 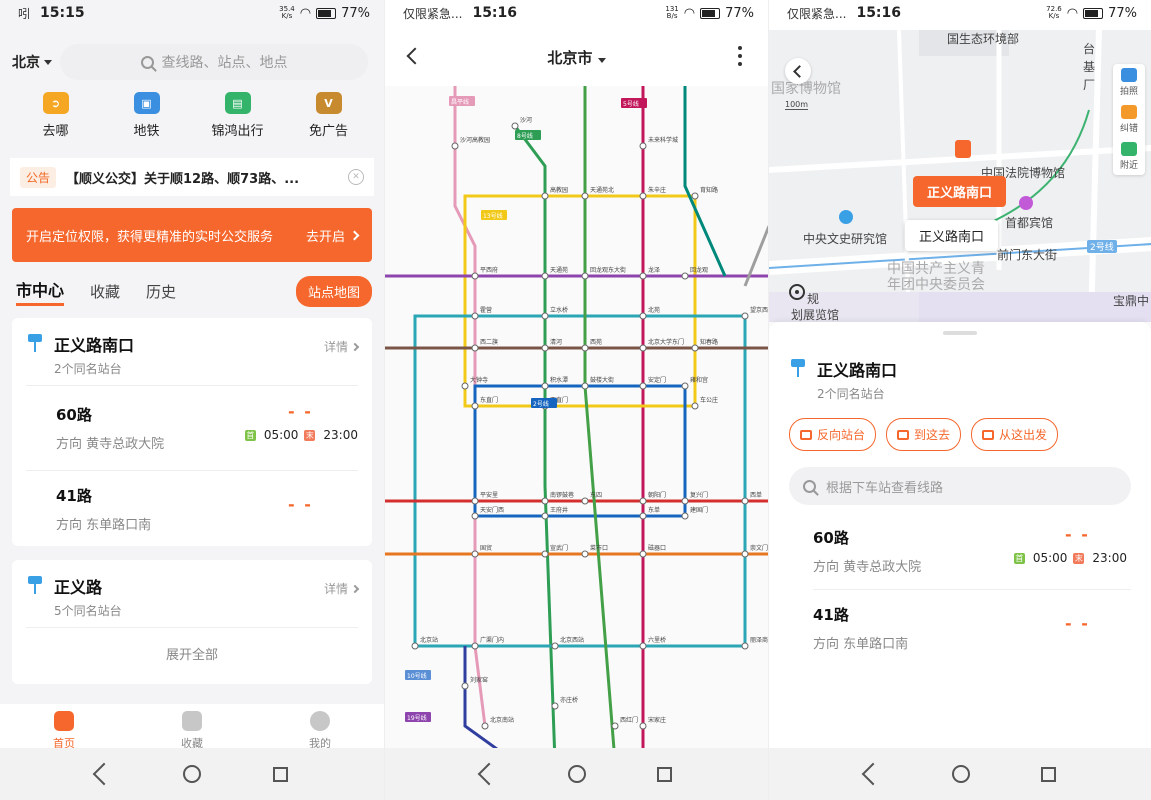 What do you see at coordinates (1129, 82) in the screenshot?
I see `photo-tool: 拍照` at bounding box center [1129, 82].